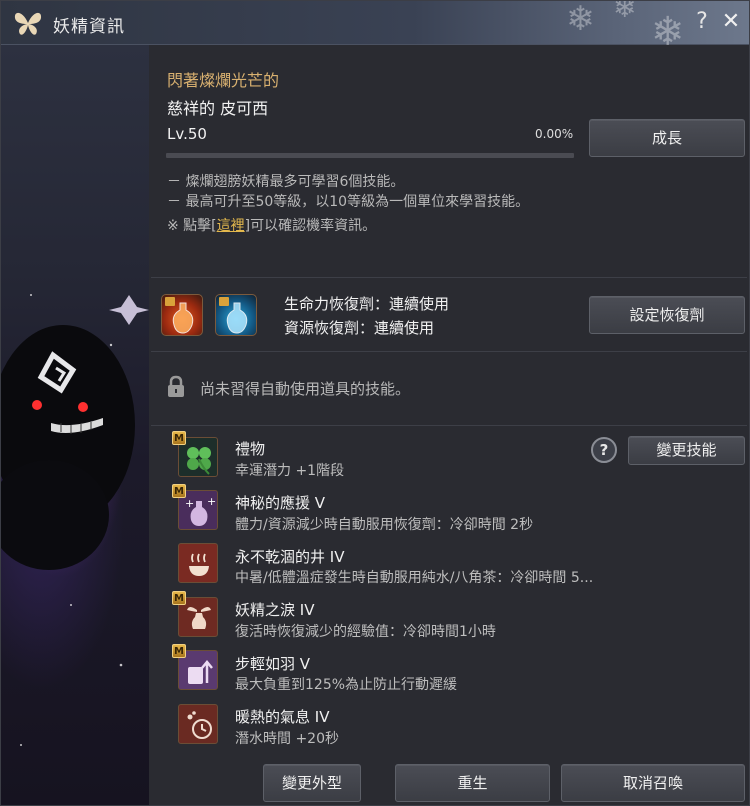 The width and height of the screenshot is (750, 806). I want to click on skill-name: 禮物, so click(250, 449).